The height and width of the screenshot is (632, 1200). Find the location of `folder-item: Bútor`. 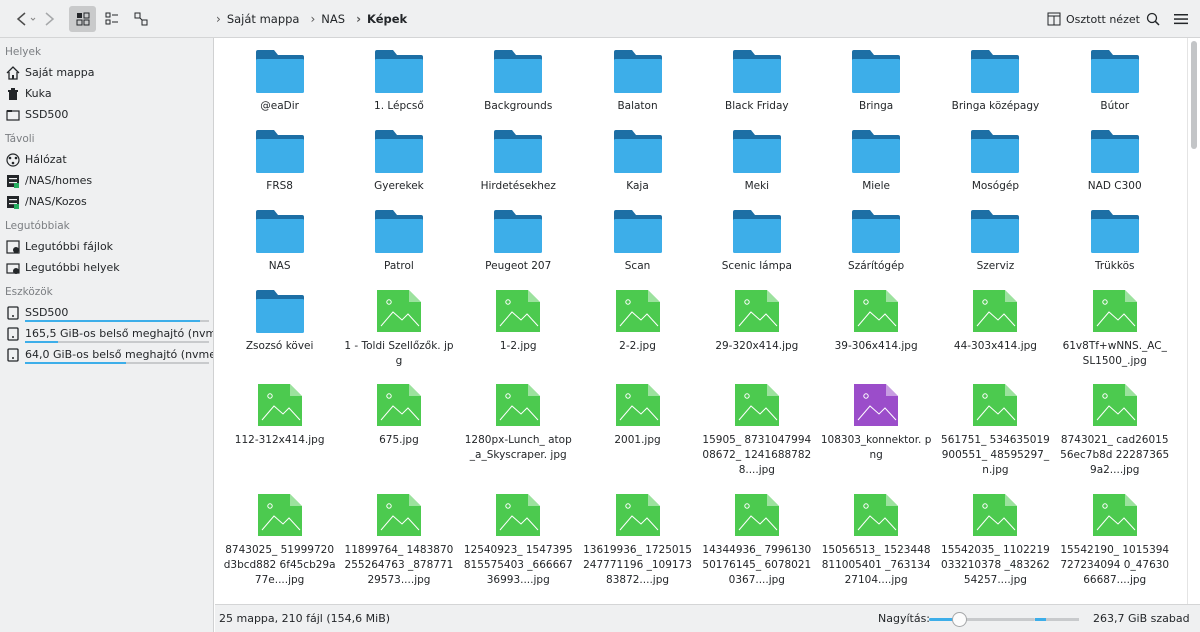

folder-item: Bútor is located at coordinates (1114, 88).